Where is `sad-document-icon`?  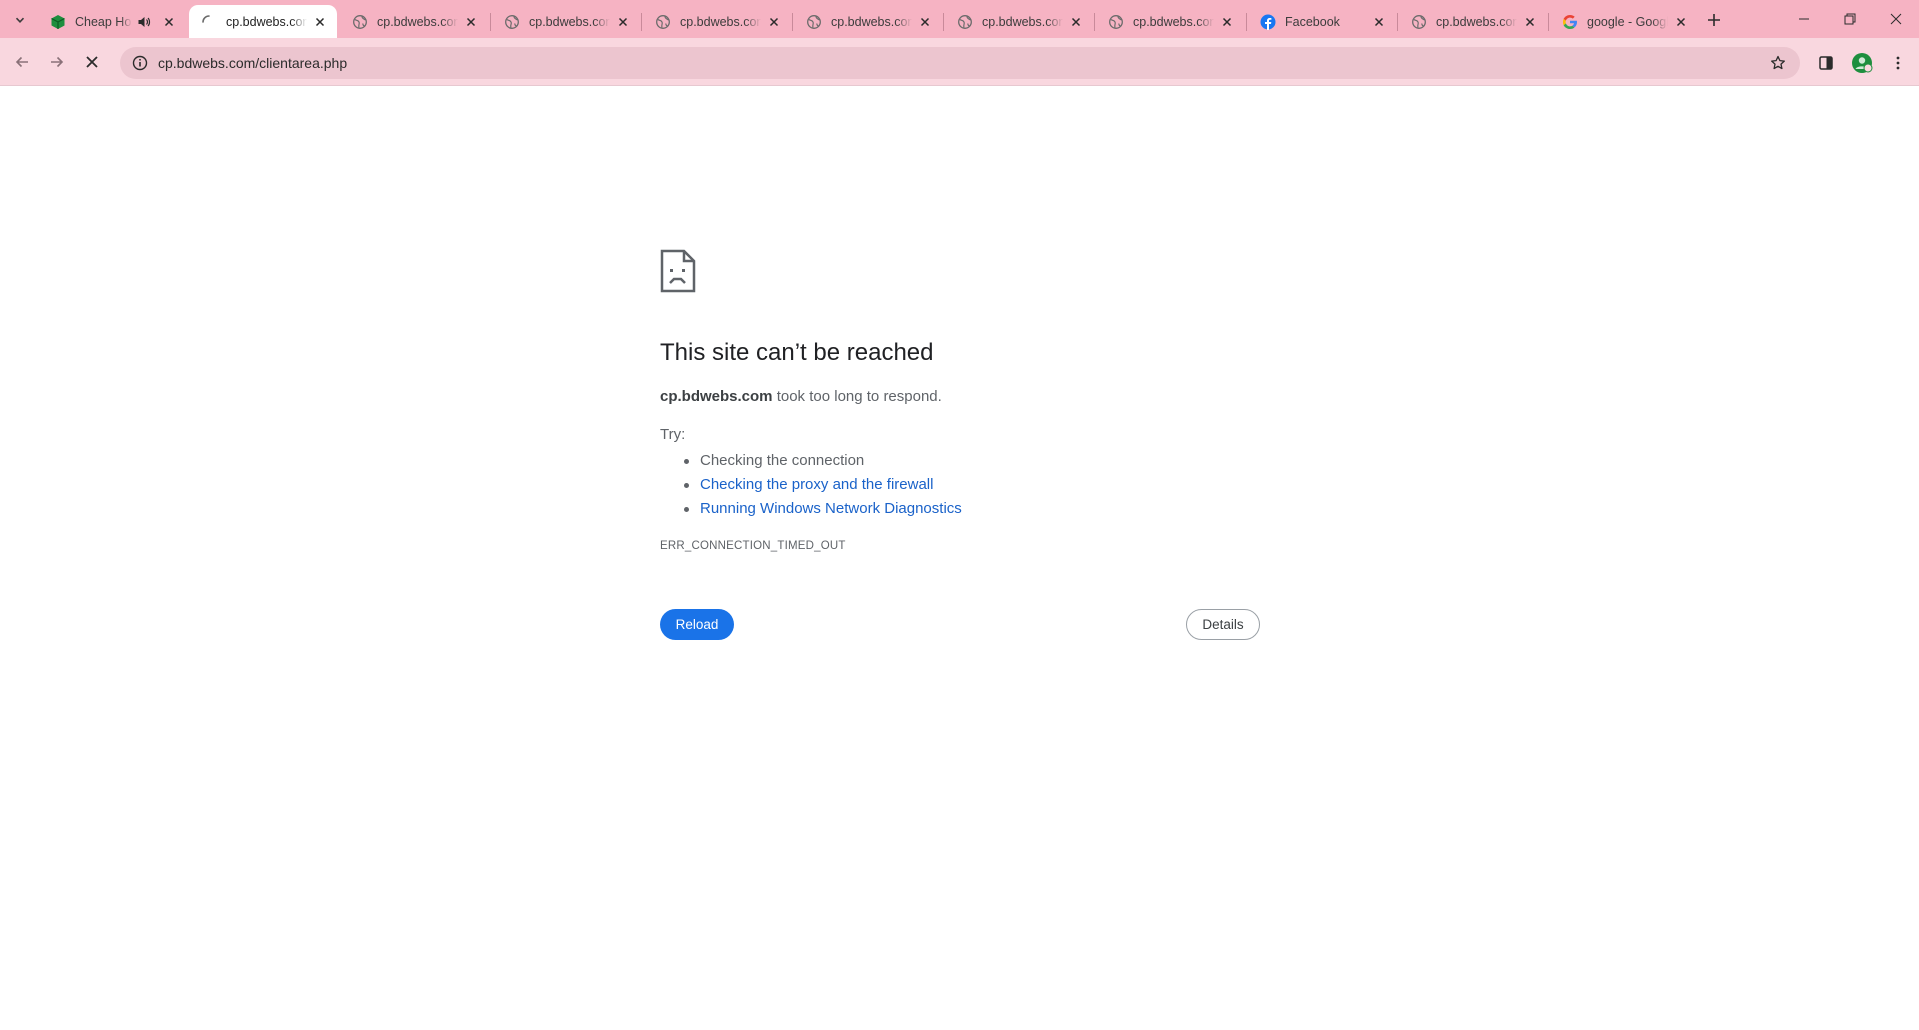
sad-document-icon is located at coordinates (678, 271).